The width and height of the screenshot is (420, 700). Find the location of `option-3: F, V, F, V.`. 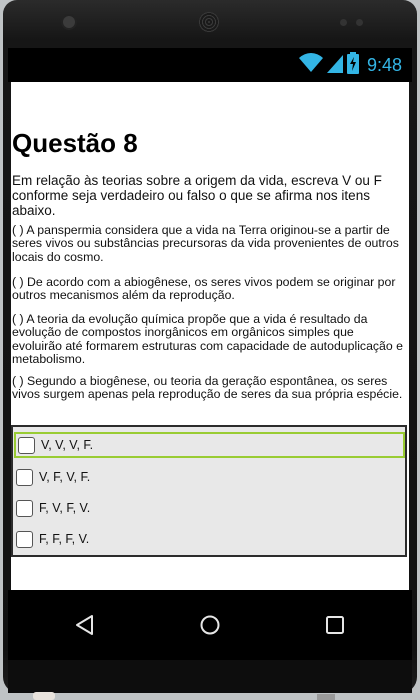

option-3: F, V, F, V. is located at coordinates (209, 508).